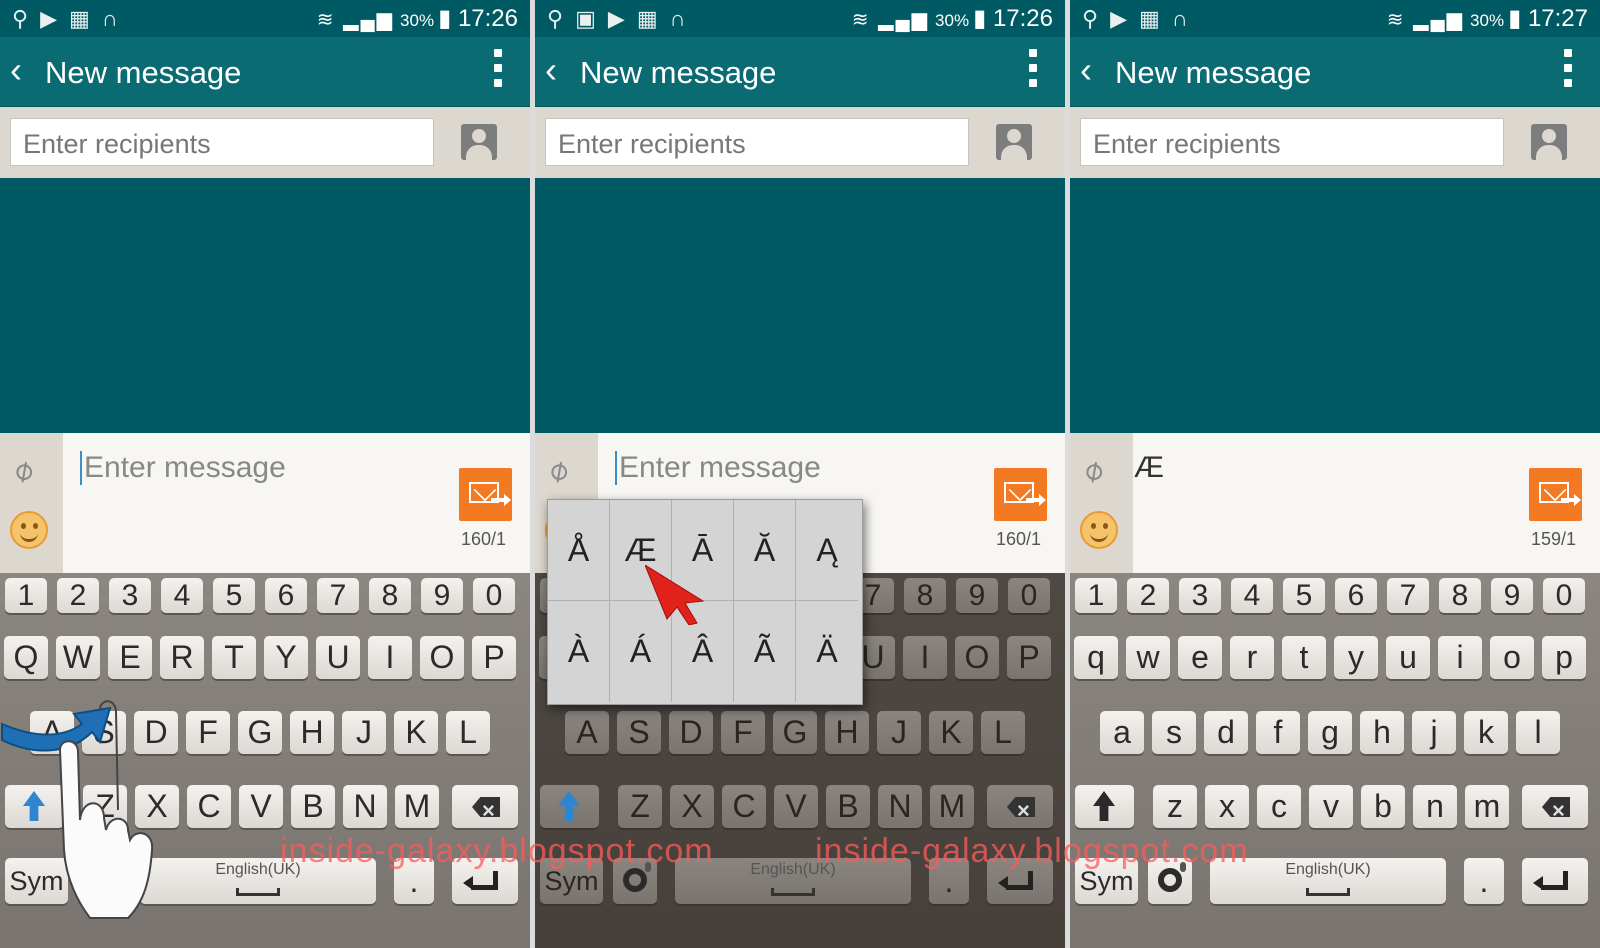 This screenshot has height=948, width=1600. What do you see at coordinates (1330, 732) in the screenshot?
I see `key-g: g` at bounding box center [1330, 732].